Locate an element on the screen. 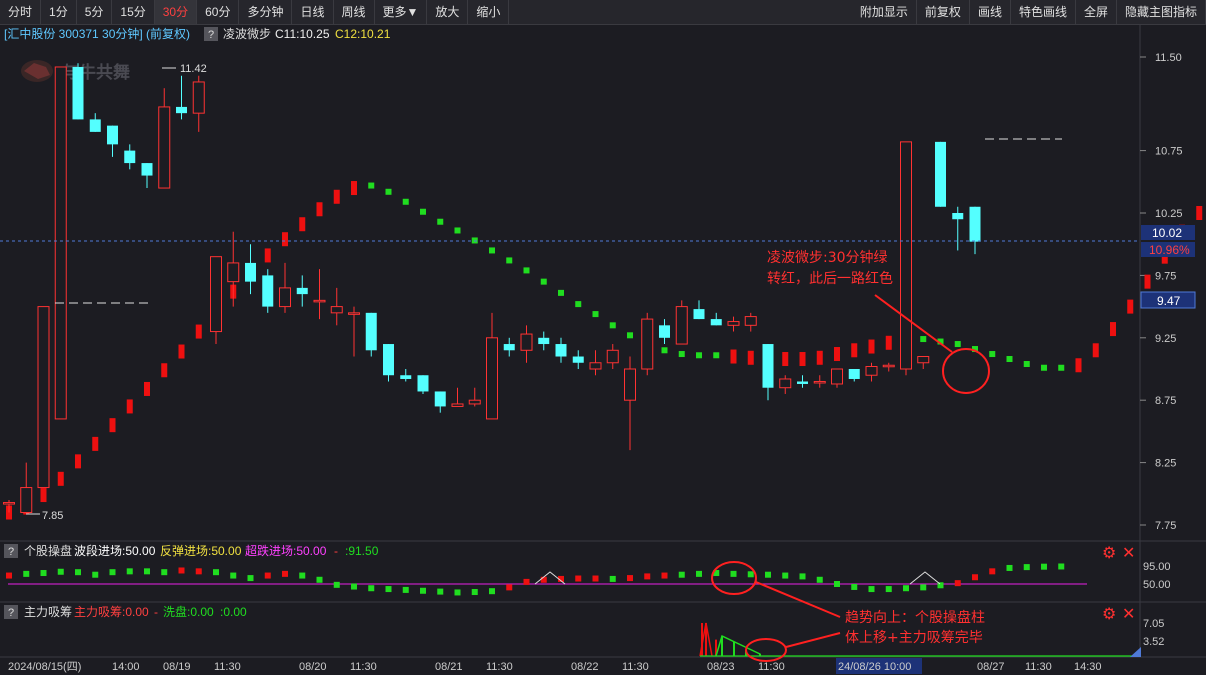 This screenshot has width=1206, height=675. more-dropdown: 更多▼ is located at coordinates (401, 12).